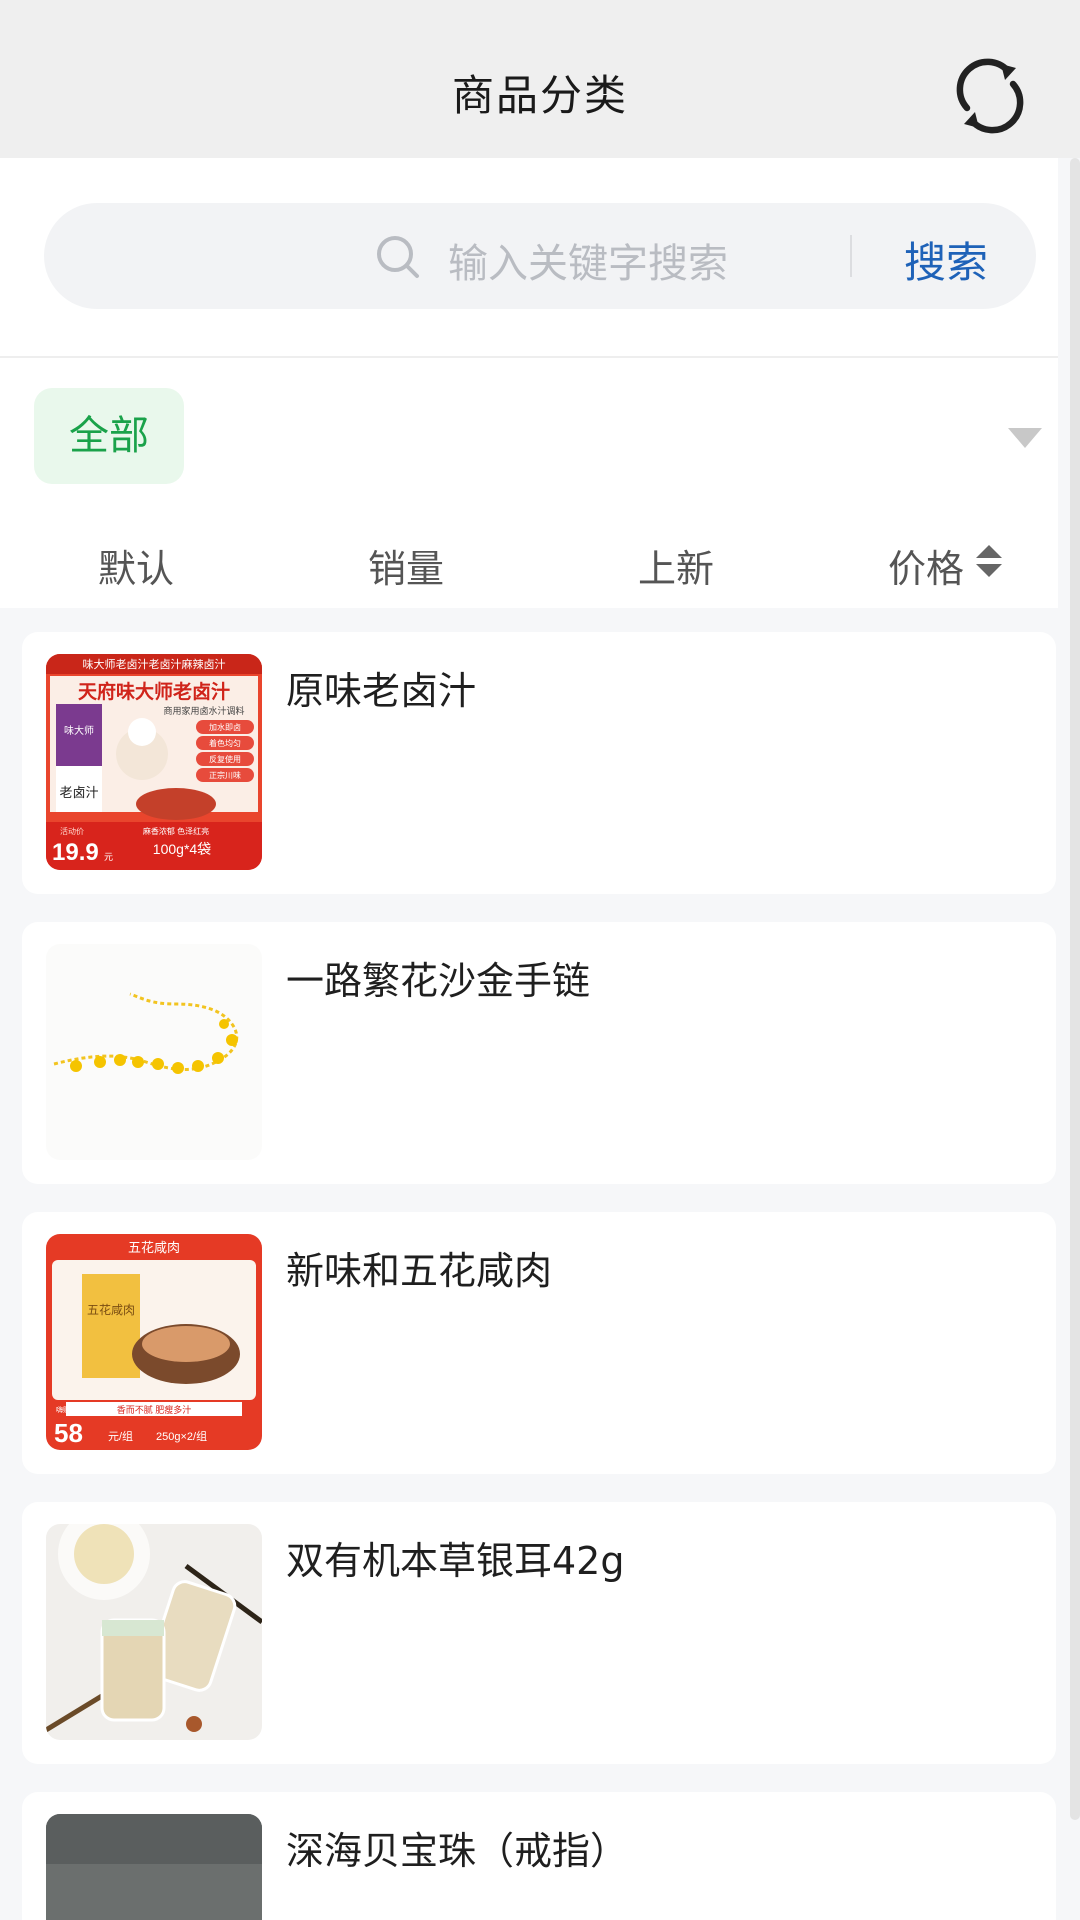 The width and height of the screenshot is (1080, 1920). I want to click on thumb-package-text: 老卤汁, so click(78, 792).